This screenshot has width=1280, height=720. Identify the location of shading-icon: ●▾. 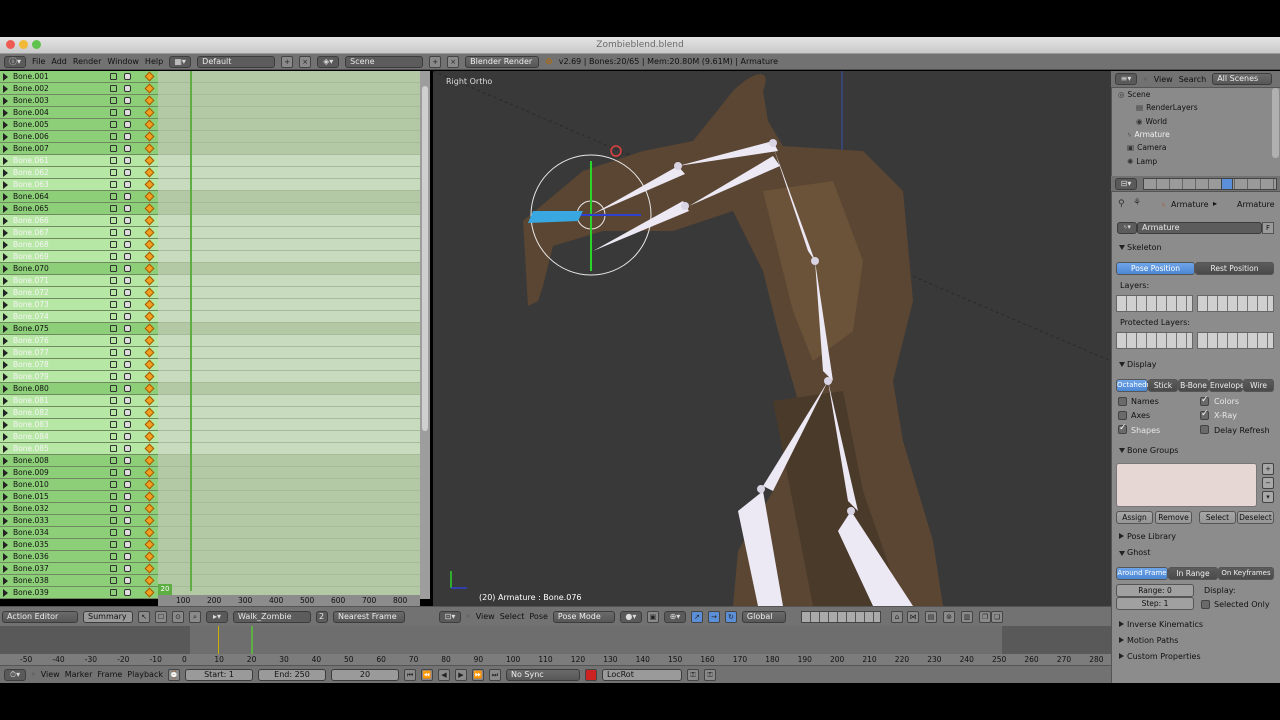
(630, 616).